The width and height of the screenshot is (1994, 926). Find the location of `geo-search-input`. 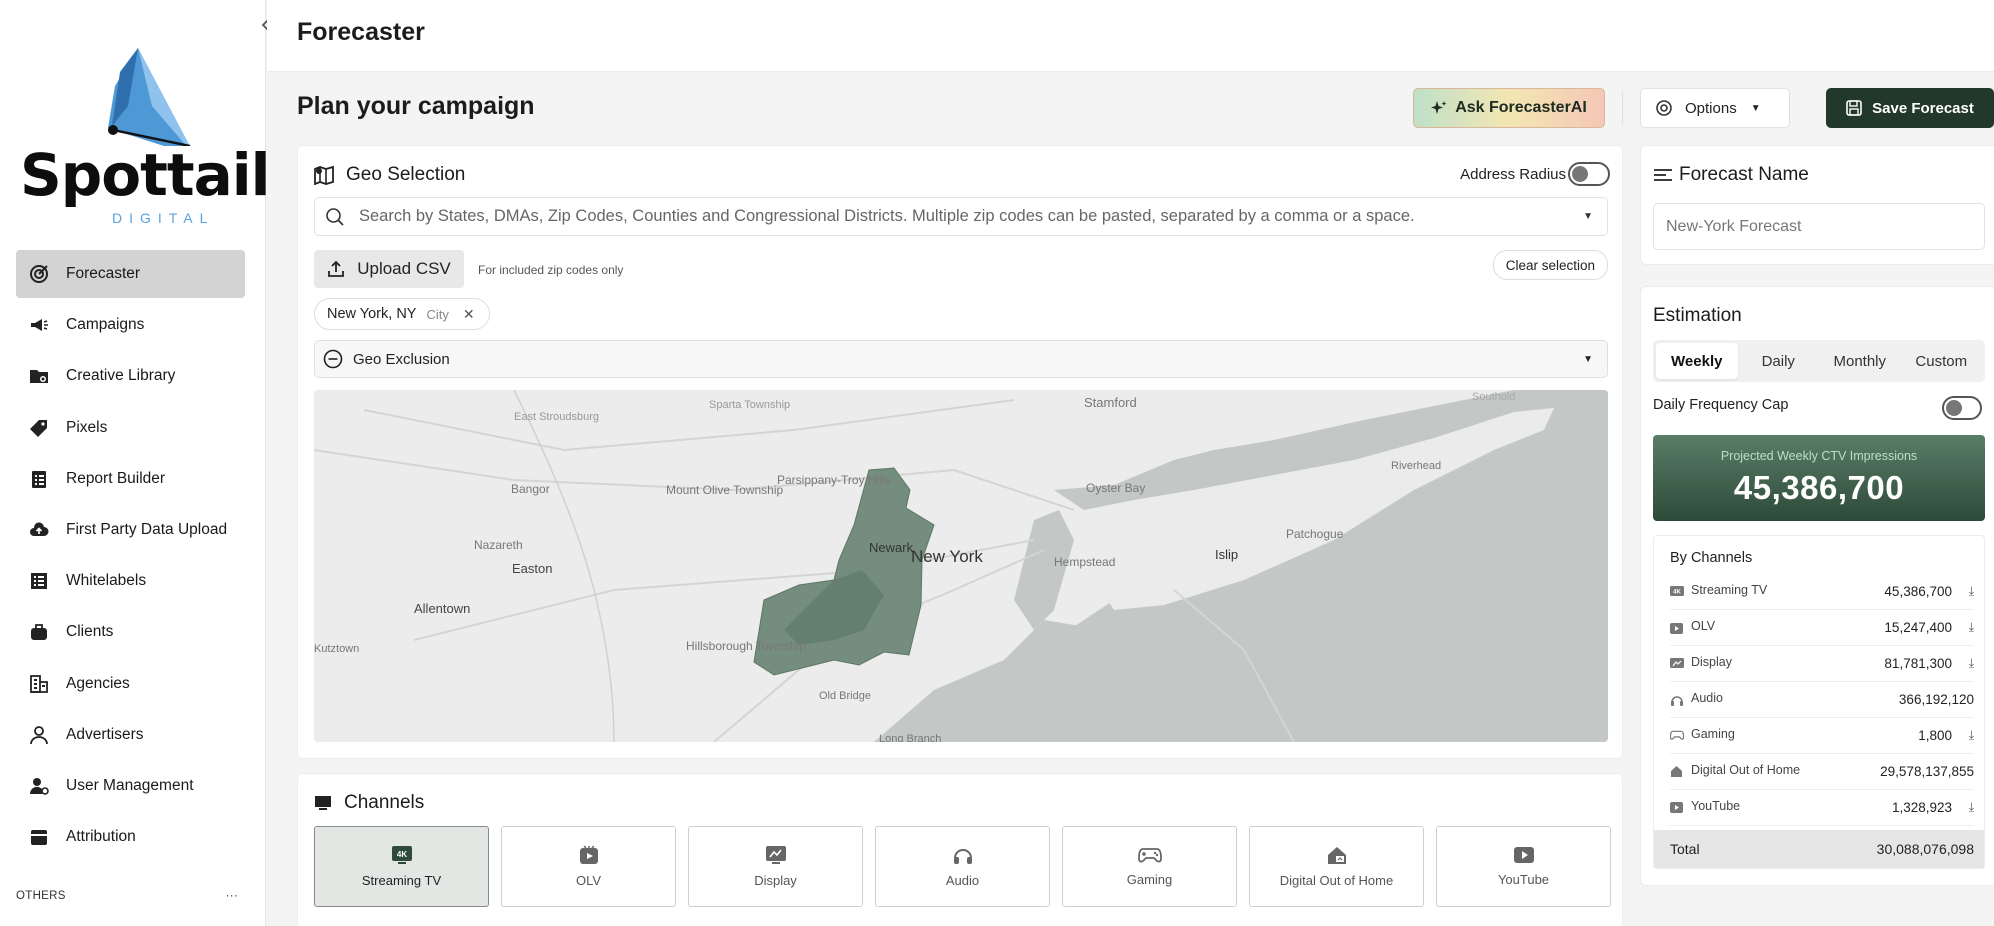

geo-search-input is located at coordinates (959, 216).